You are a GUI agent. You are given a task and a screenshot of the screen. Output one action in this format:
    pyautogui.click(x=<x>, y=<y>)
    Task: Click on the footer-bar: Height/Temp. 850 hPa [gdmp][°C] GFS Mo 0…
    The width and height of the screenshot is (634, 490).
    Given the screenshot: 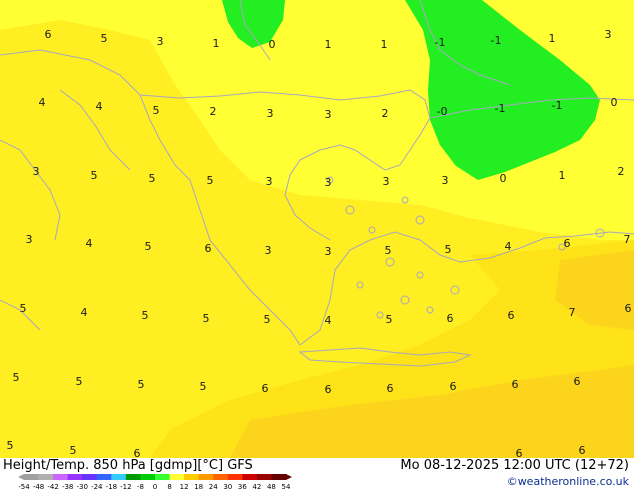 What is the action you would take?
    pyautogui.click(x=317, y=474)
    